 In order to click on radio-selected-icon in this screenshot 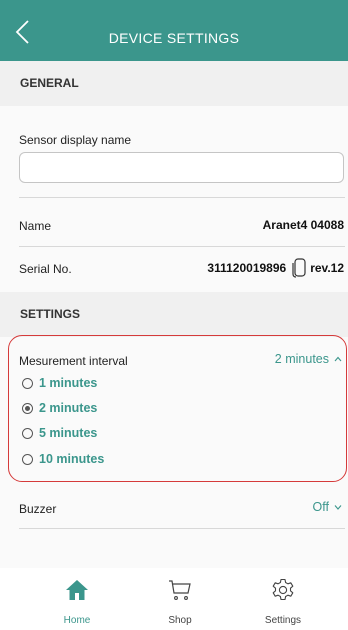, I will do `click(27, 408)`.